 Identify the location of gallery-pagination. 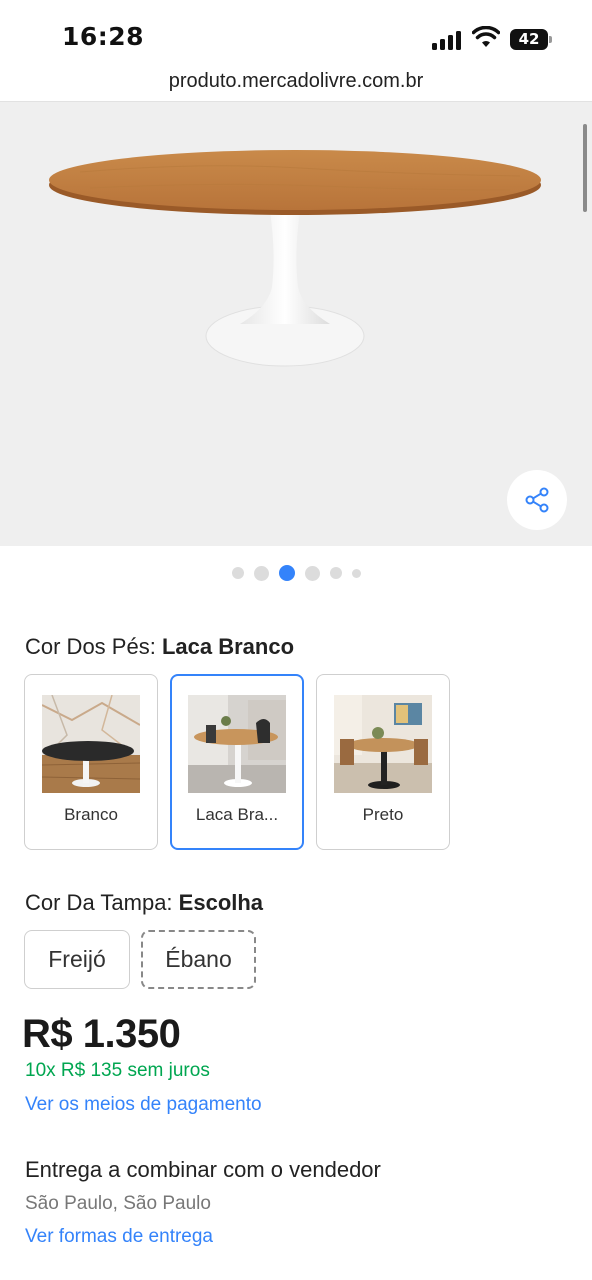
(296, 573).